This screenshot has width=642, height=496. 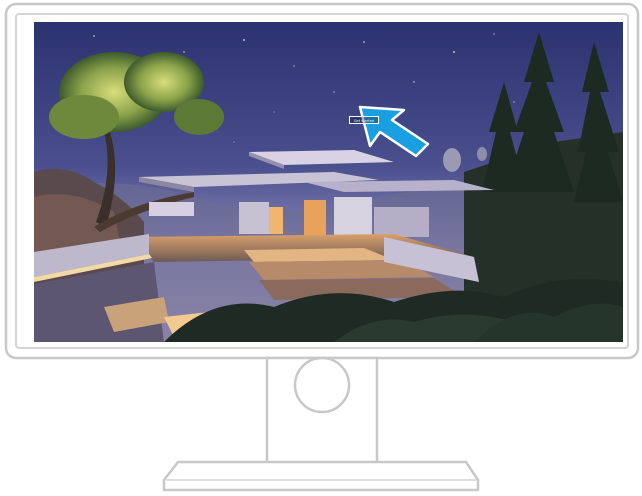 What do you see at coordinates (322, 385) in the screenshot?
I see `cable-hole` at bounding box center [322, 385].